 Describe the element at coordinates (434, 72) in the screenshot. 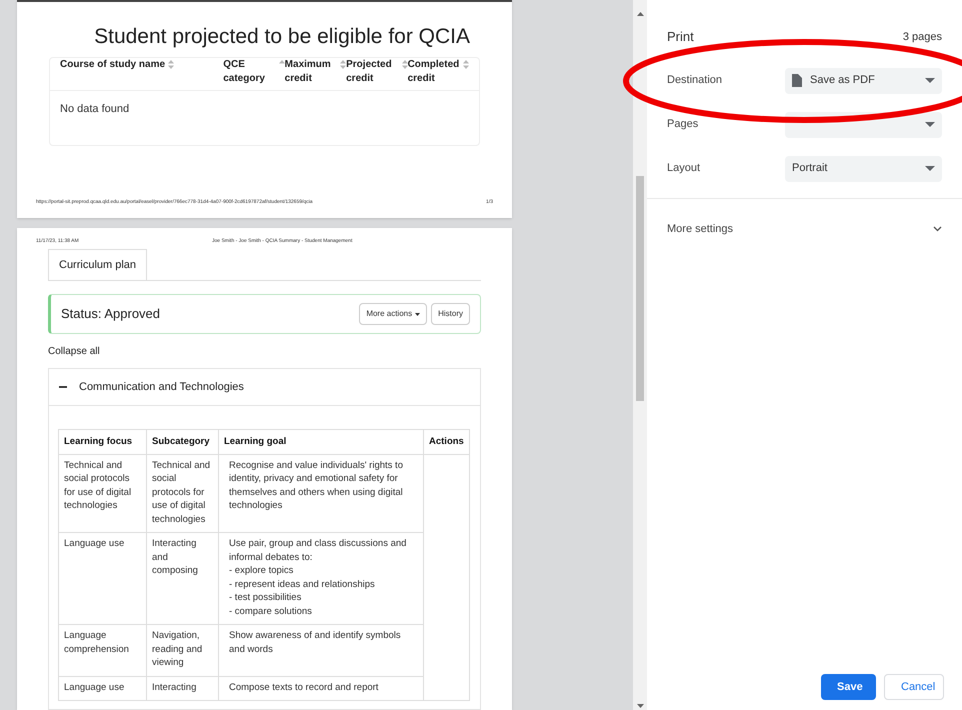

I see `column-header: Completed credit` at that location.